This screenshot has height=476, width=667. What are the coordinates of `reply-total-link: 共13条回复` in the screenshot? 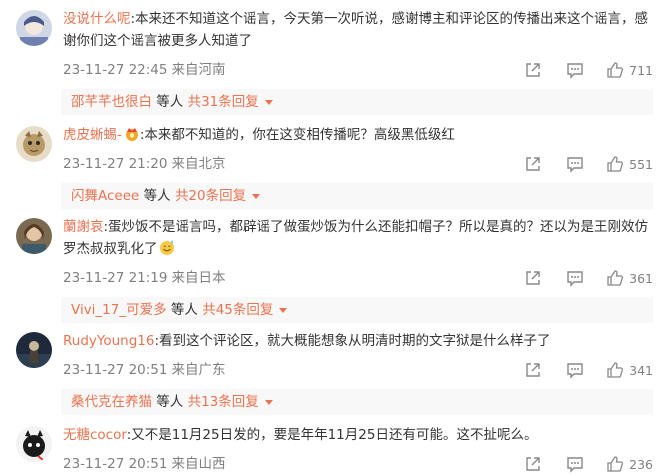 It's located at (223, 402).